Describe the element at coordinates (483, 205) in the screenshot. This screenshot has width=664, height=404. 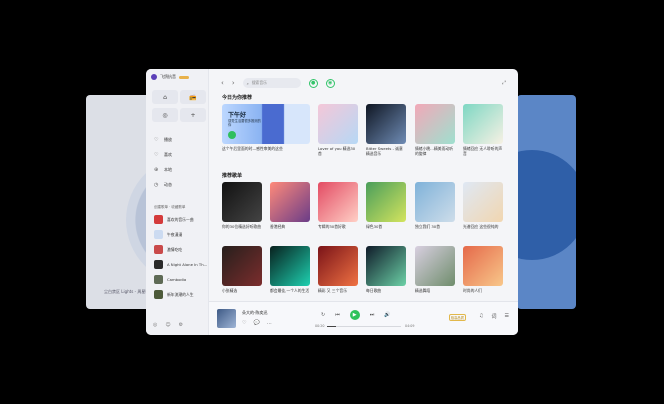
I see `songlist-card: 光谱回应 这些很纯的` at that location.